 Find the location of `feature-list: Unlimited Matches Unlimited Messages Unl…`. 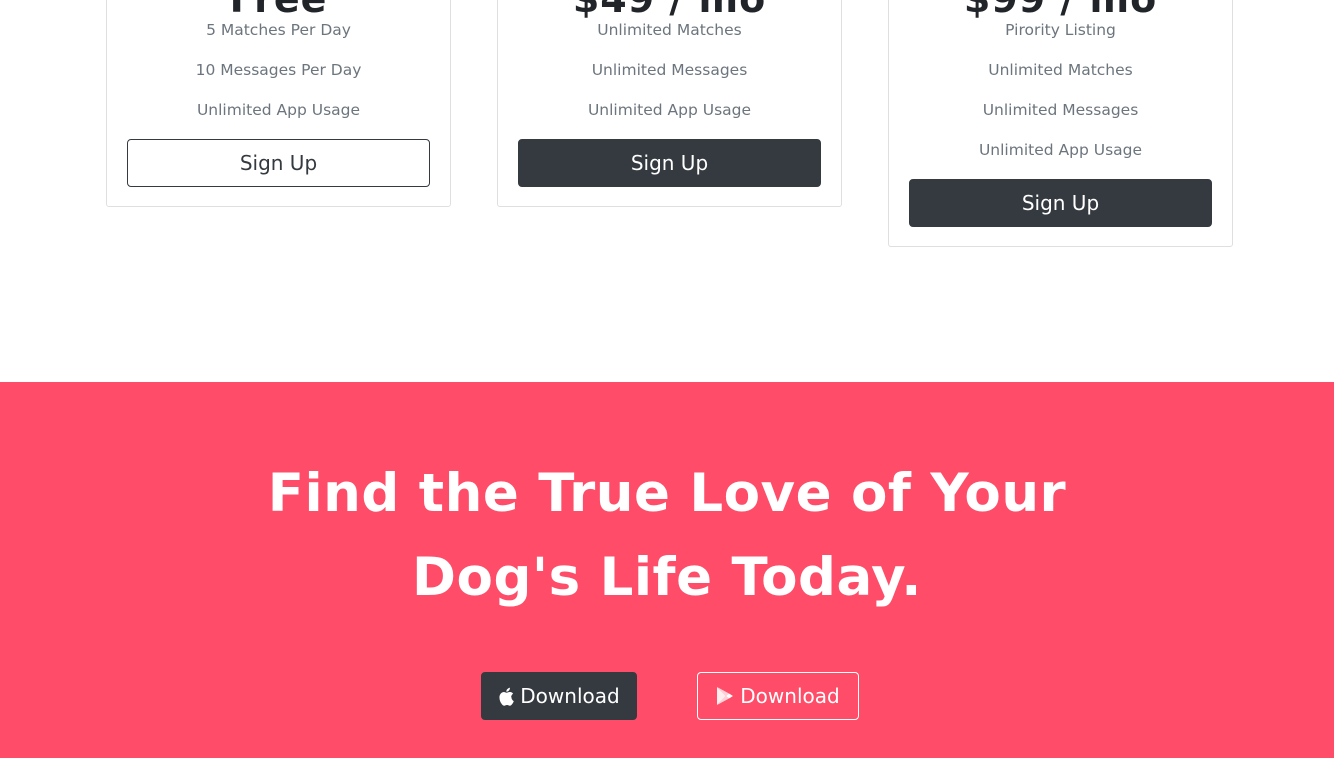

feature-list: Unlimited Matches Unlimited Messages Unl… is located at coordinates (669, 77).